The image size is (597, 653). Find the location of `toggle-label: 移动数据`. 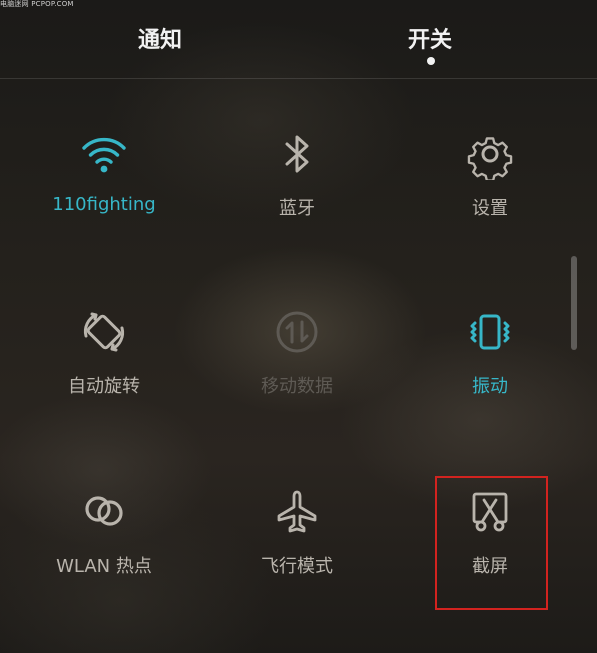

toggle-label: 移动数据 is located at coordinates (297, 386).